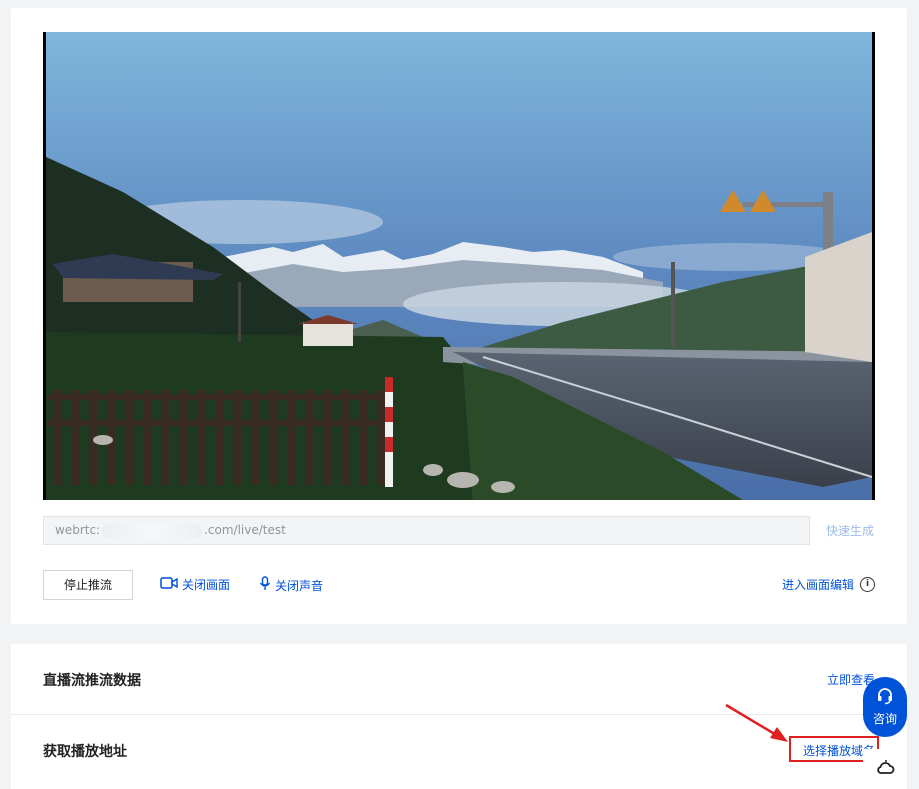 The width and height of the screenshot is (919, 789). What do you see at coordinates (868, 584) in the screenshot?
I see `info-icon: i` at bounding box center [868, 584].